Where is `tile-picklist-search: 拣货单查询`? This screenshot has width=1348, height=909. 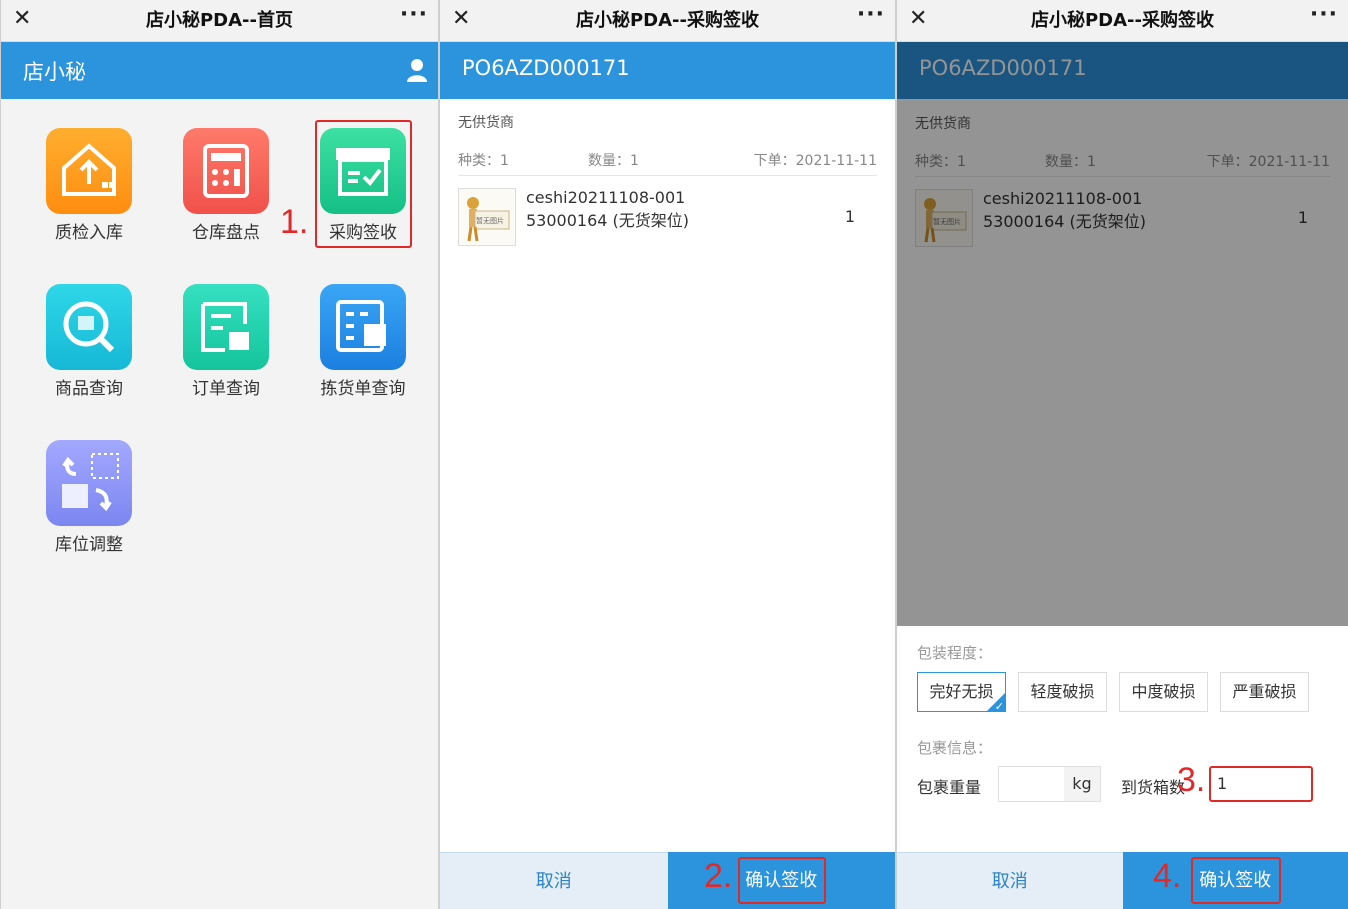
tile-picklist-search: 拣货单查询 is located at coordinates (363, 341).